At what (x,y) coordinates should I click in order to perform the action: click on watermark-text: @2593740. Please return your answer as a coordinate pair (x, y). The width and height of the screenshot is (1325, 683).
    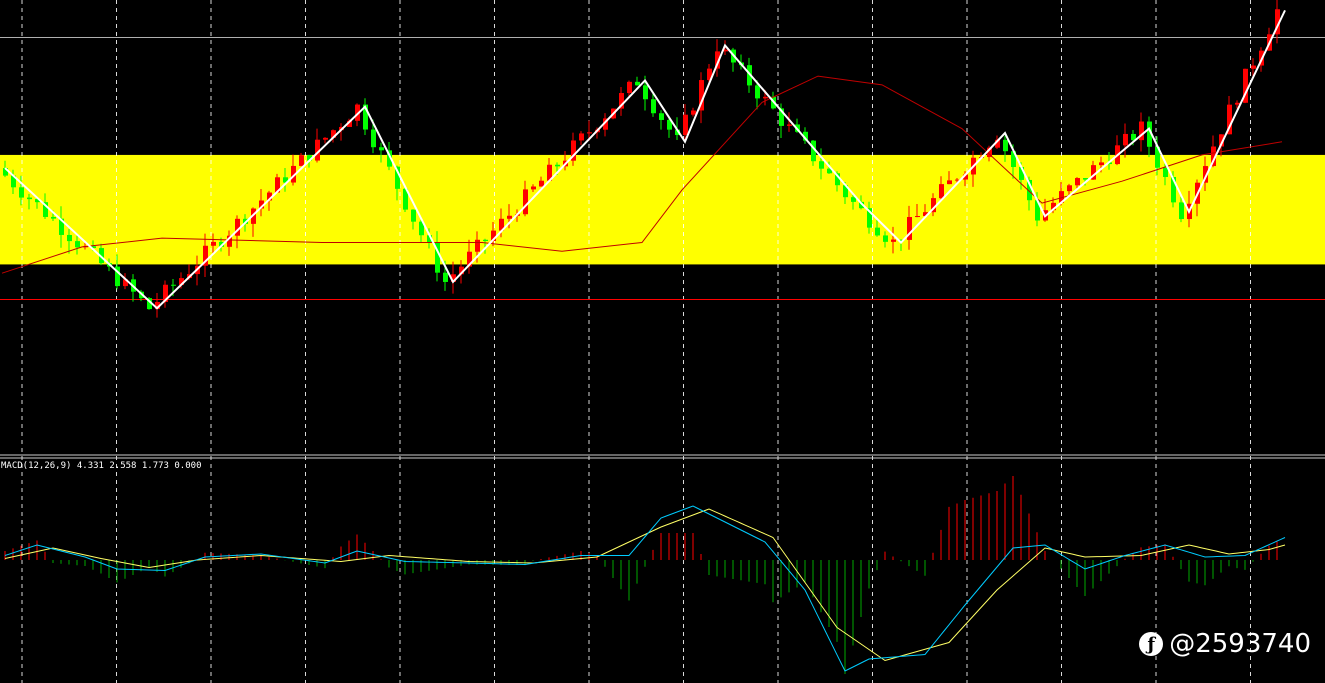
    Looking at the image, I should click on (1240, 644).